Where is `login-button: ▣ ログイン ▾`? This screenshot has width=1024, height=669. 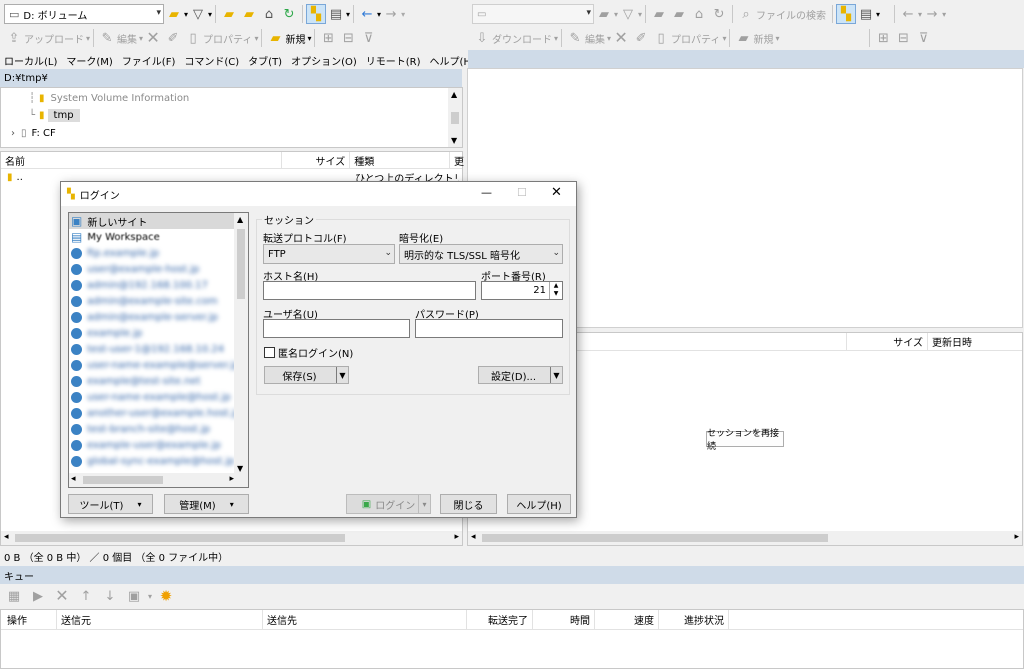
login-button: ▣ ログイン ▾ is located at coordinates (388, 504).